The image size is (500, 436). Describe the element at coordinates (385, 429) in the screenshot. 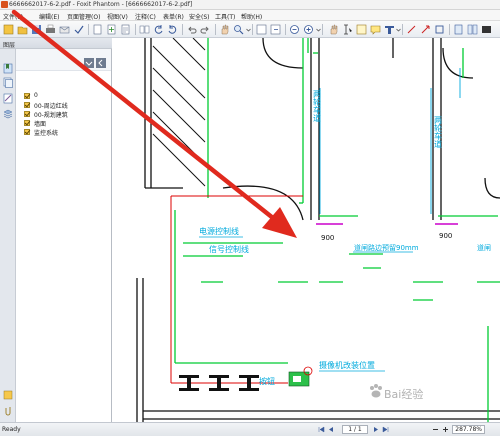

I see `last-page-button` at that location.